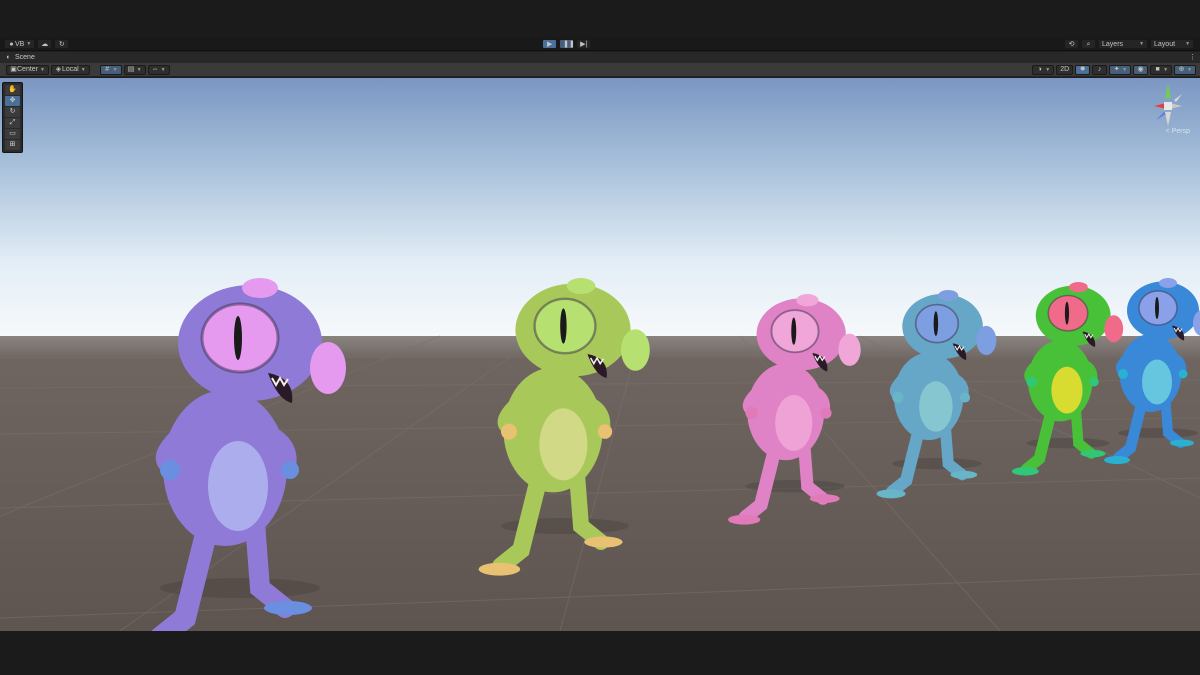 This screenshot has width=1200, height=675. What do you see at coordinates (1157, 69) in the screenshot?
I see `camera-icon: ■` at bounding box center [1157, 69].